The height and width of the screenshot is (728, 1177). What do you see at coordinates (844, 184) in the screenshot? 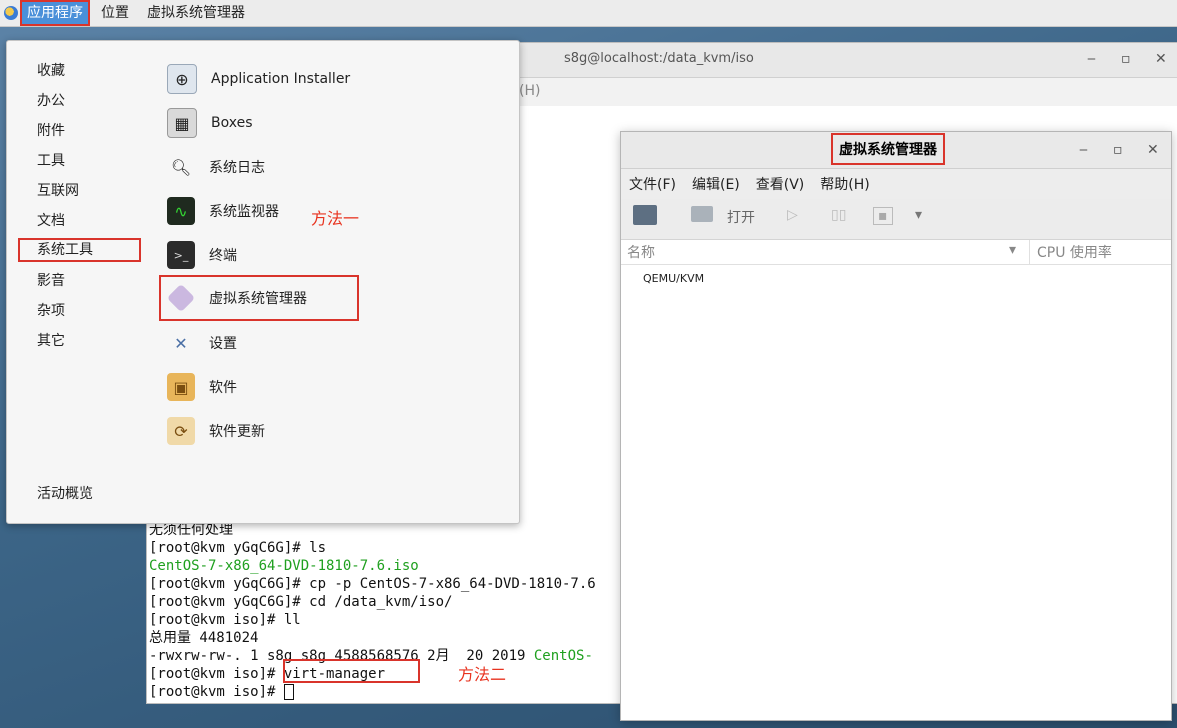
I see `menu-help: 帮助(H)` at bounding box center [844, 184].